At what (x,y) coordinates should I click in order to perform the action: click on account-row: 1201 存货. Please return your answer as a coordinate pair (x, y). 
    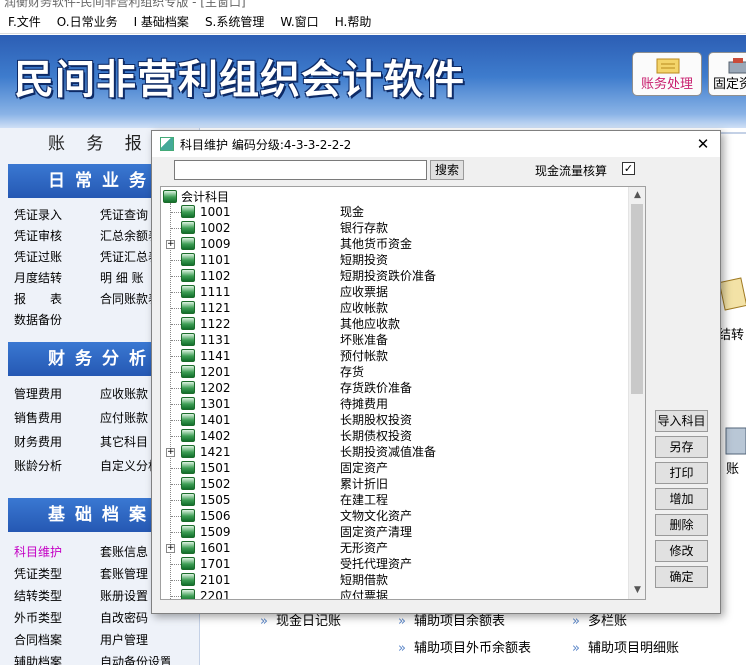
    Looking at the image, I should click on (396, 372).